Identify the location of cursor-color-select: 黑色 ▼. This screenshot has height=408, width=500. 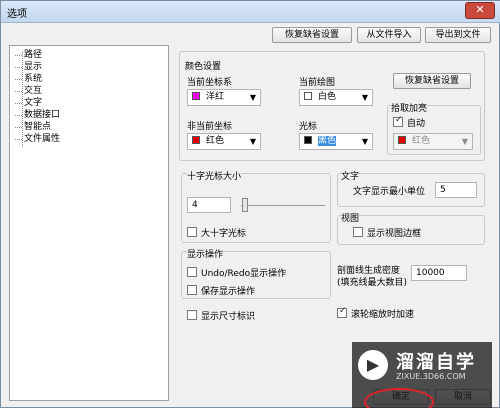
(336, 141).